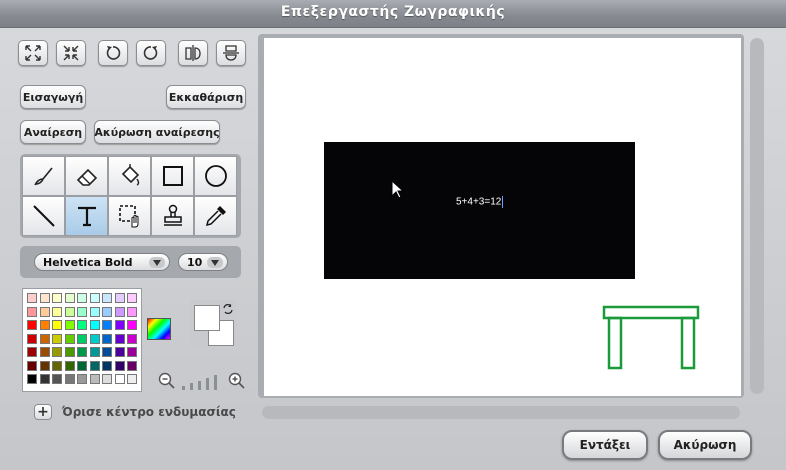  What do you see at coordinates (193, 53) in the screenshot?
I see `flip-horizontal-button` at bounding box center [193, 53].